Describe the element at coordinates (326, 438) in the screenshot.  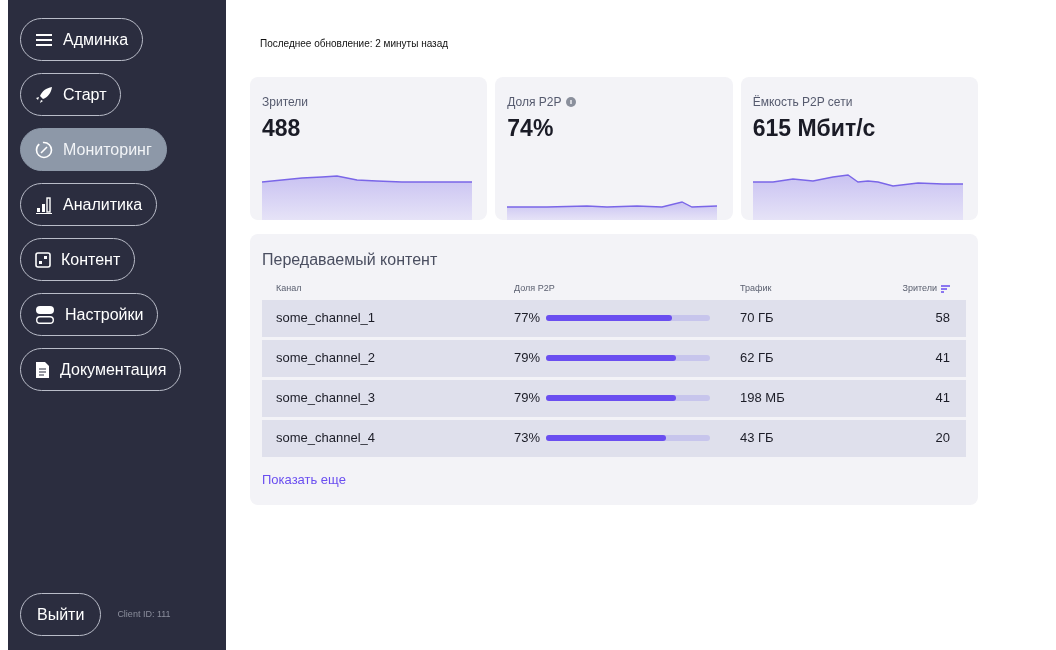
I see `table-cell: some_channel_4` at that location.